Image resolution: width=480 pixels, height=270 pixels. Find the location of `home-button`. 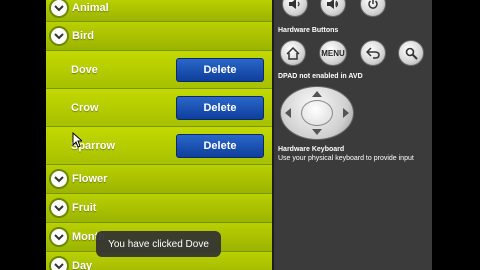

home-button is located at coordinates (293, 53).